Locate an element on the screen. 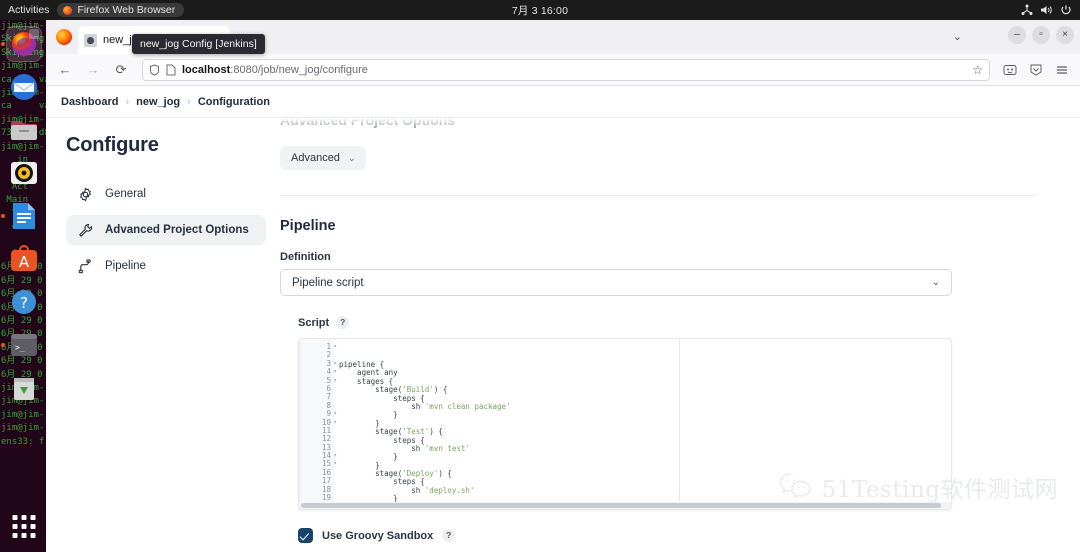  shield-icon is located at coordinates (154, 69).